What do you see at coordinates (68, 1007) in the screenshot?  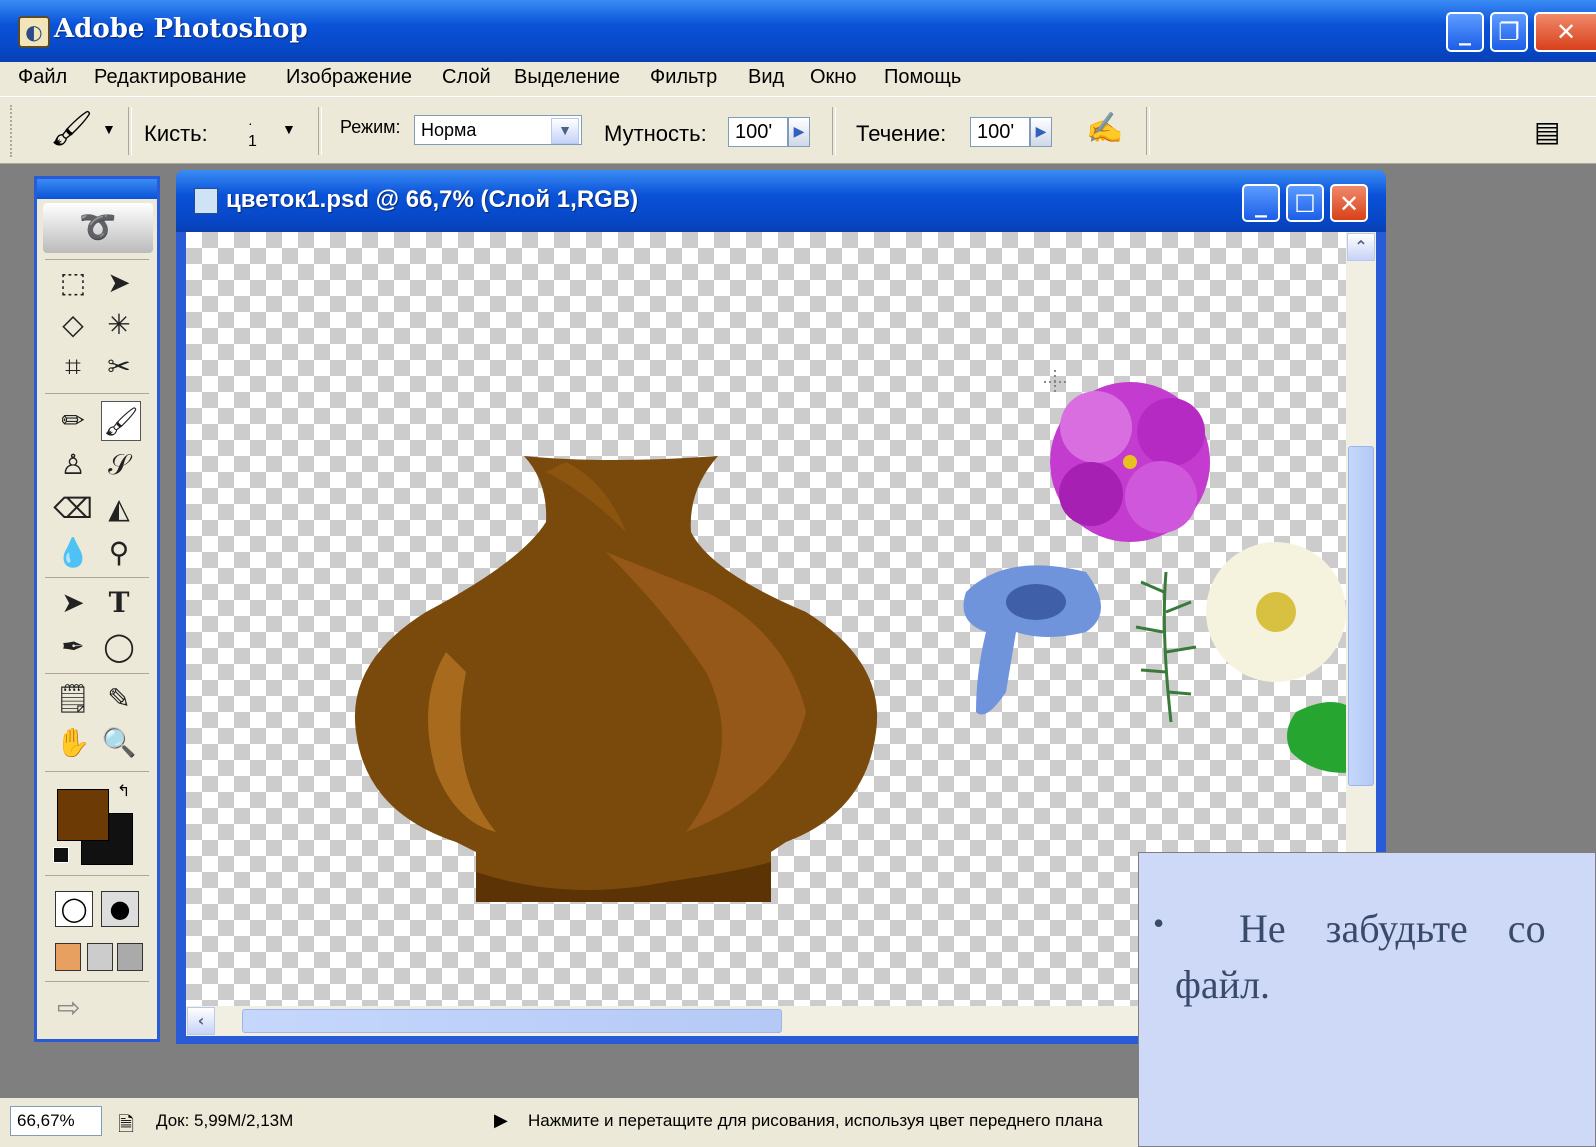 I see `jump-to-imageready-icon: ⇨` at bounding box center [68, 1007].